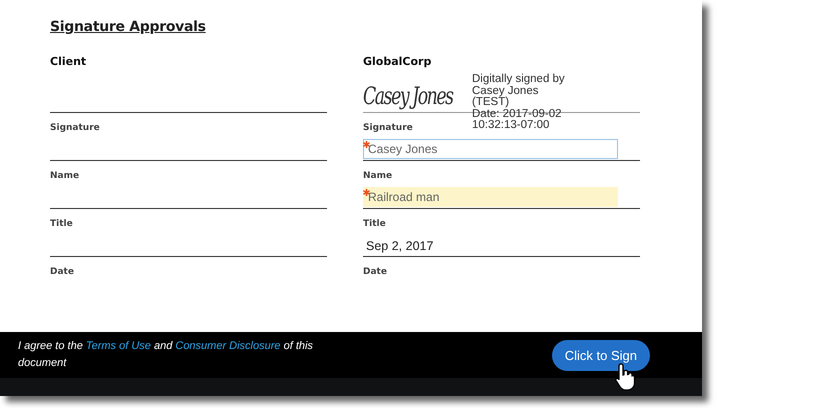  Describe the element at coordinates (397, 62) in the screenshot. I see `column-heading: GlobalCorp` at that location.